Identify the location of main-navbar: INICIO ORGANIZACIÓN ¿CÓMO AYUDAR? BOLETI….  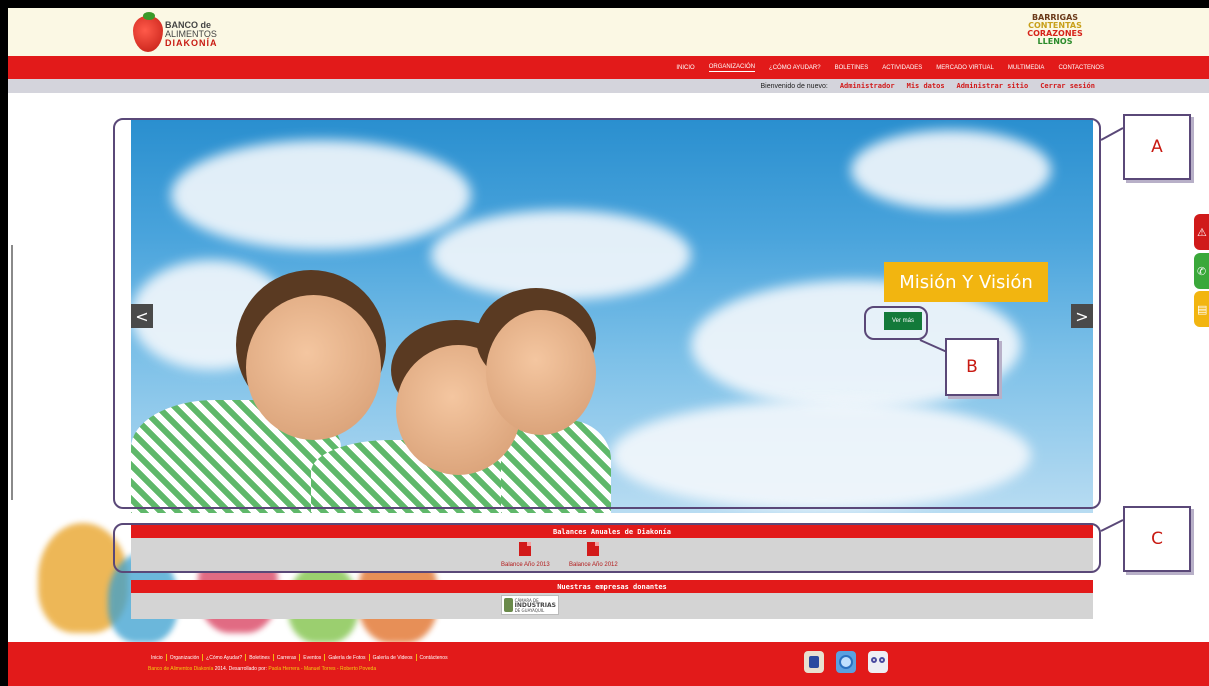
(608, 67).